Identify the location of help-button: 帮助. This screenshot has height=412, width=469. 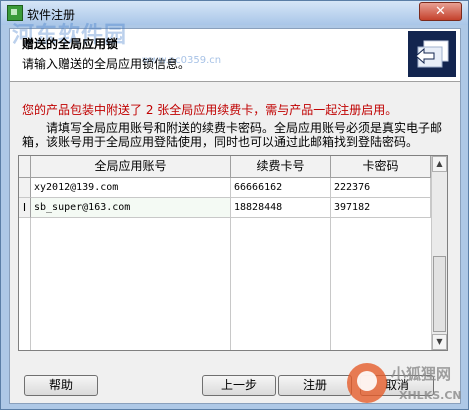
(61, 385).